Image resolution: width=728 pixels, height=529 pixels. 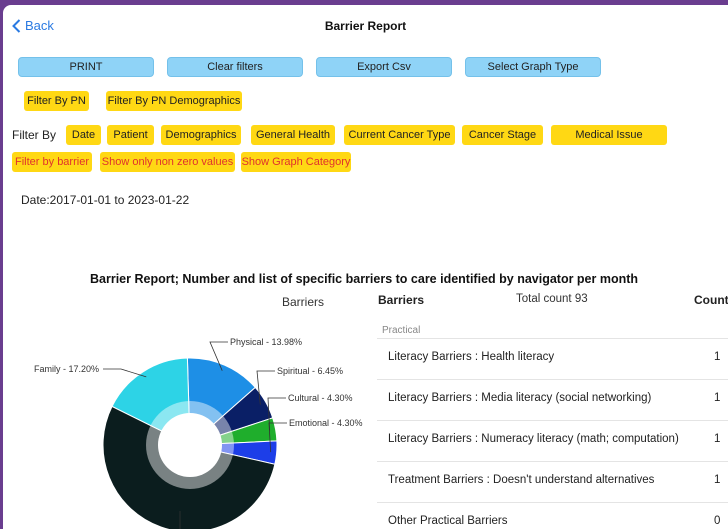 I want to click on page-title: Barrier Report, so click(x=365, y=26).